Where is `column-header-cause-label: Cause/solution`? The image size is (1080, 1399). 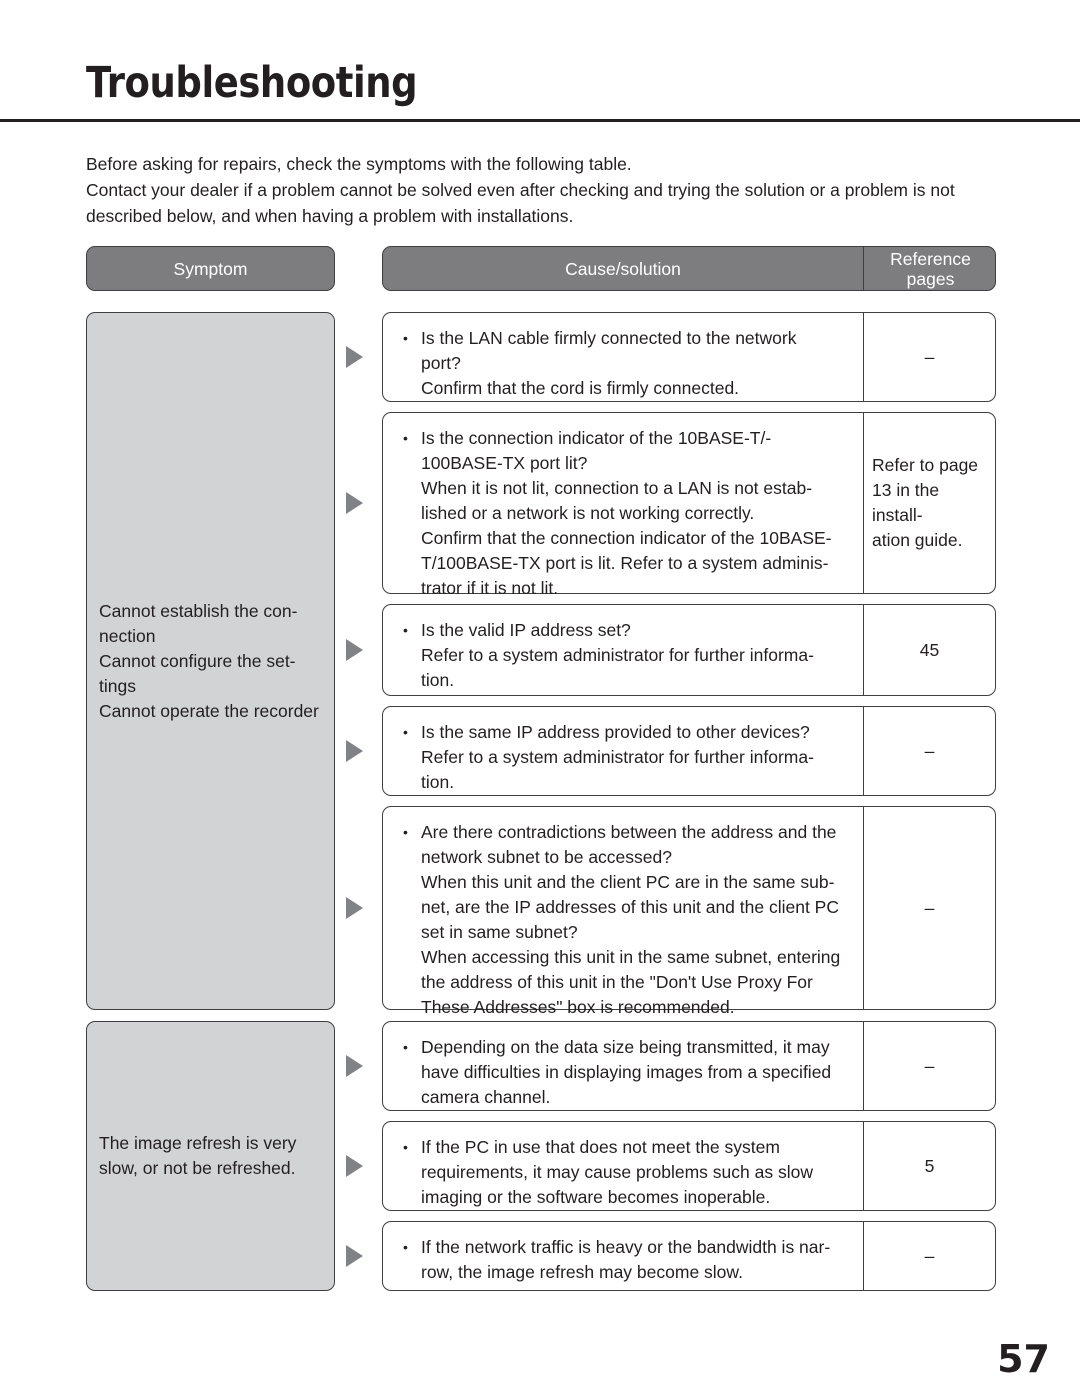 column-header-cause-label: Cause/solution is located at coordinates (623, 268).